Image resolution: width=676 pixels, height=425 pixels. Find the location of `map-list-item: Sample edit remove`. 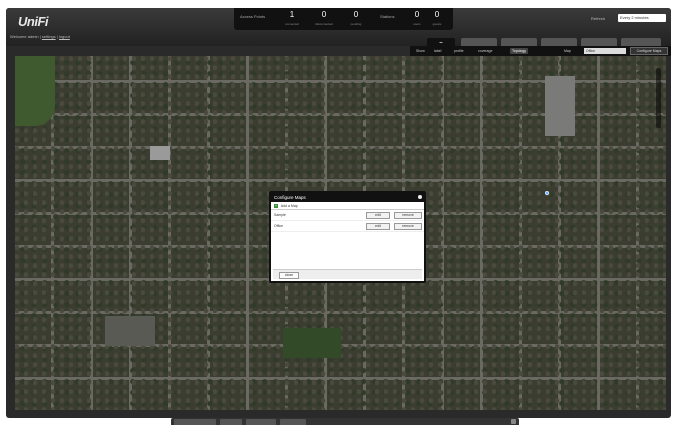

map-list-item: Sample edit remove is located at coordinates (347, 215).